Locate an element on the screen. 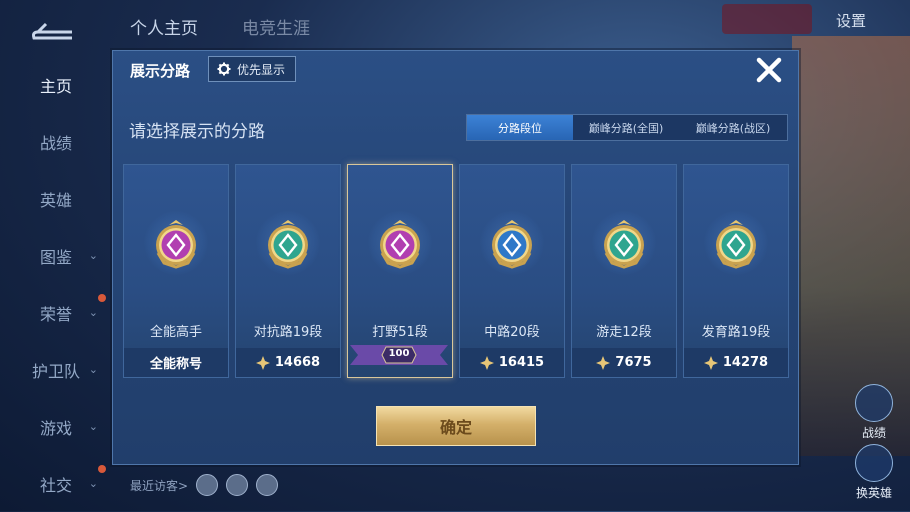 This screenshot has height=512, width=910. lane-score: 14668 is located at coordinates (297, 362).